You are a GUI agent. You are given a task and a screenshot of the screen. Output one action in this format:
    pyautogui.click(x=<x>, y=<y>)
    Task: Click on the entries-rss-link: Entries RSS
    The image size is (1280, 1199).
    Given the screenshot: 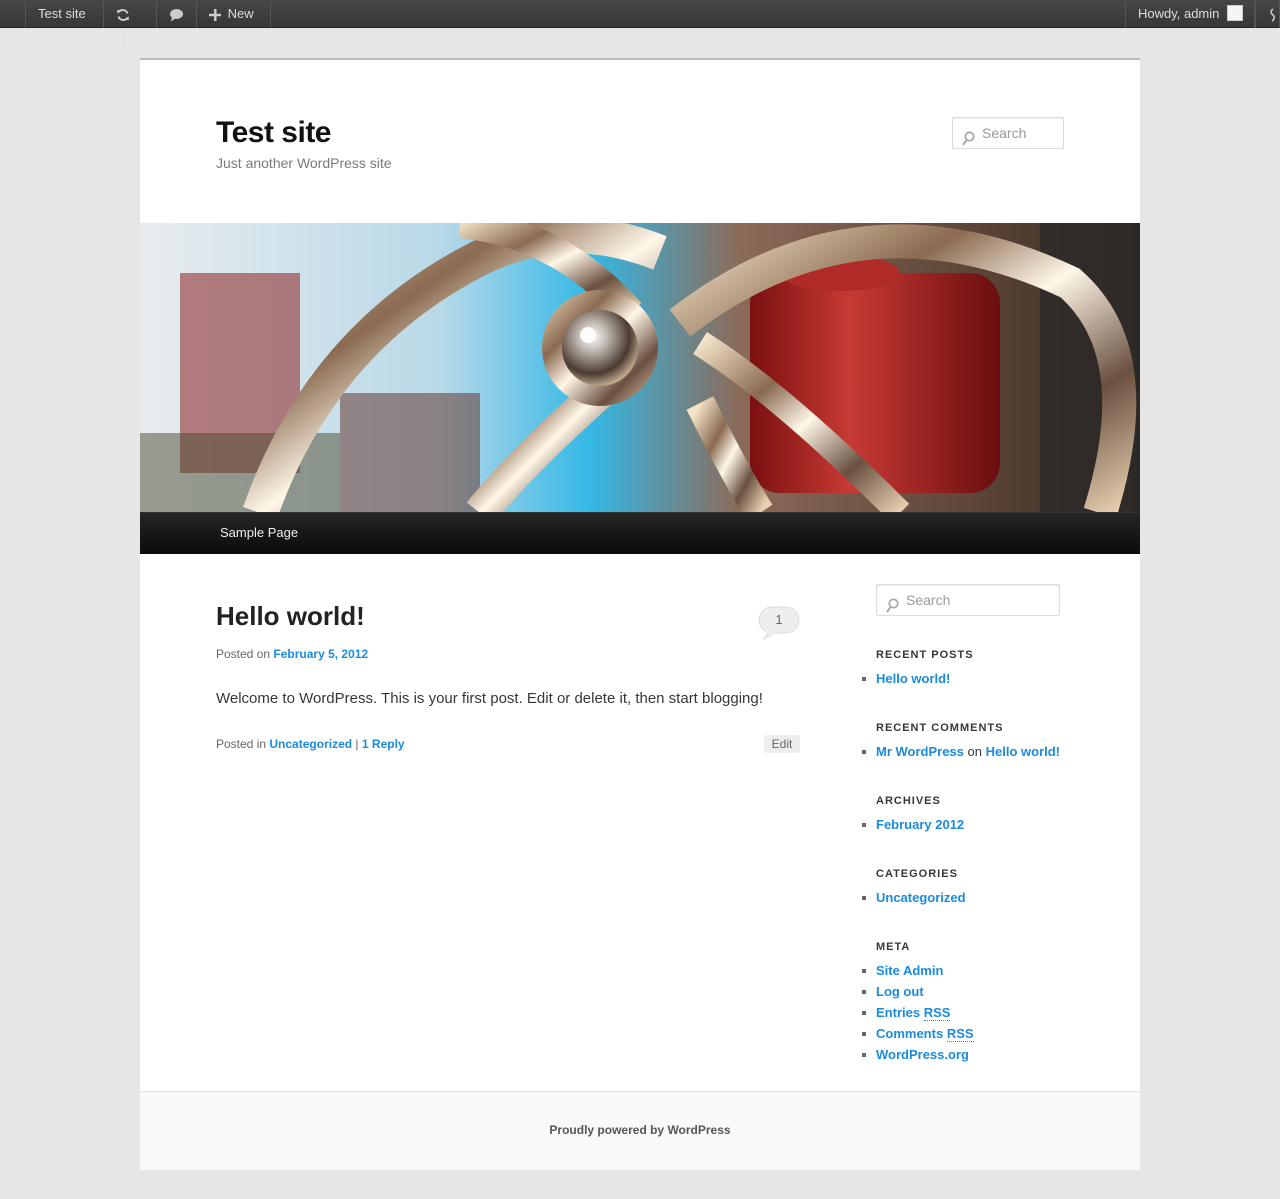 What is the action you would take?
    pyautogui.click(x=913, y=1013)
    